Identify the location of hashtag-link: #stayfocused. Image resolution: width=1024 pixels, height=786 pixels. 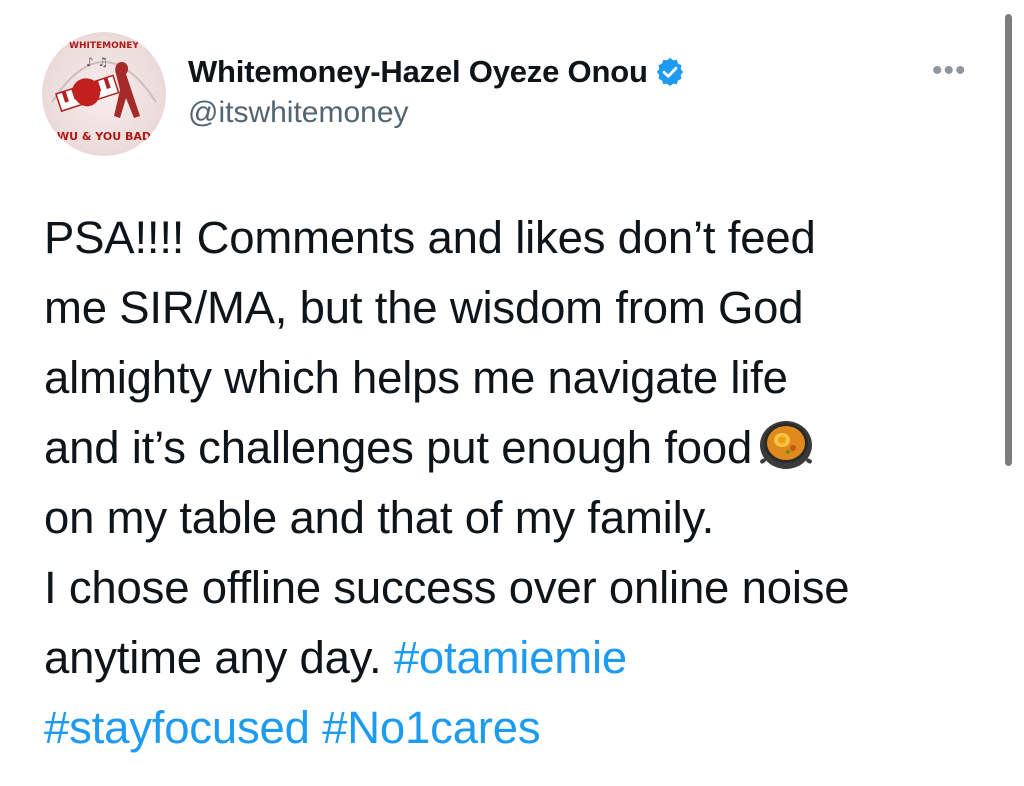
(177, 727).